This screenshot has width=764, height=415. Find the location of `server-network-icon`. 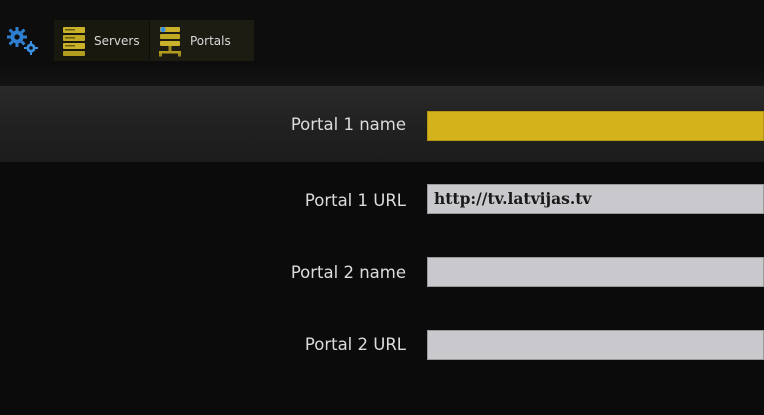

server-network-icon is located at coordinates (170, 41).